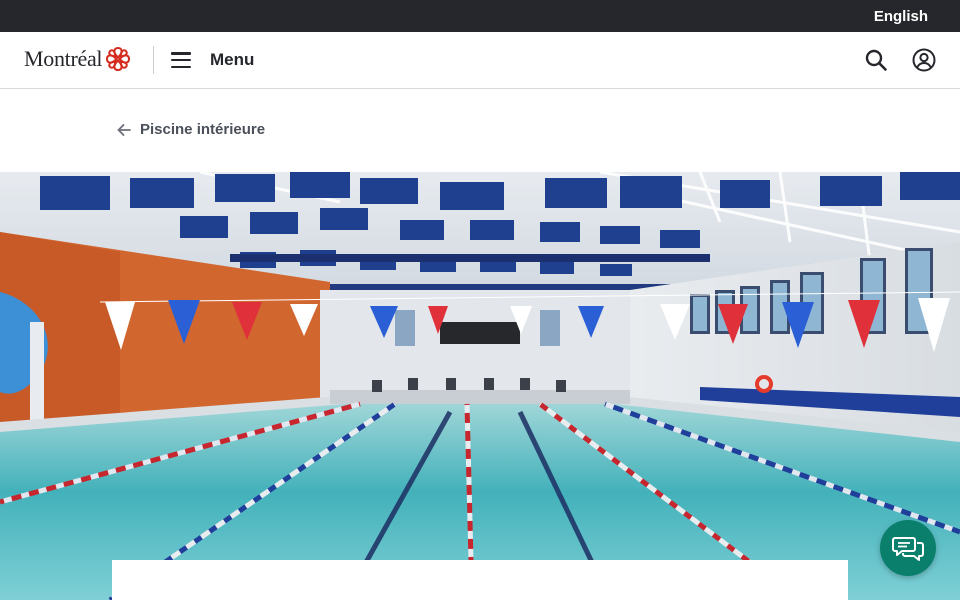  I want to click on menu-label: Menu, so click(232, 59).